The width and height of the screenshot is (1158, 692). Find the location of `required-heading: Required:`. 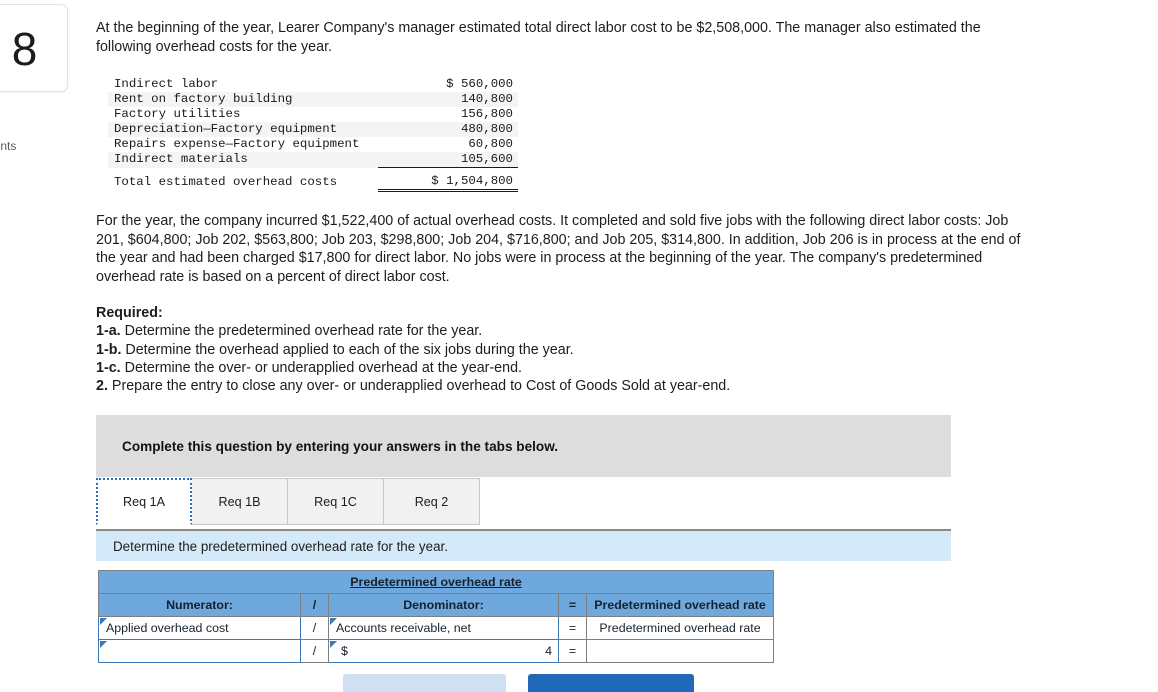

required-heading: Required: is located at coordinates (129, 313).